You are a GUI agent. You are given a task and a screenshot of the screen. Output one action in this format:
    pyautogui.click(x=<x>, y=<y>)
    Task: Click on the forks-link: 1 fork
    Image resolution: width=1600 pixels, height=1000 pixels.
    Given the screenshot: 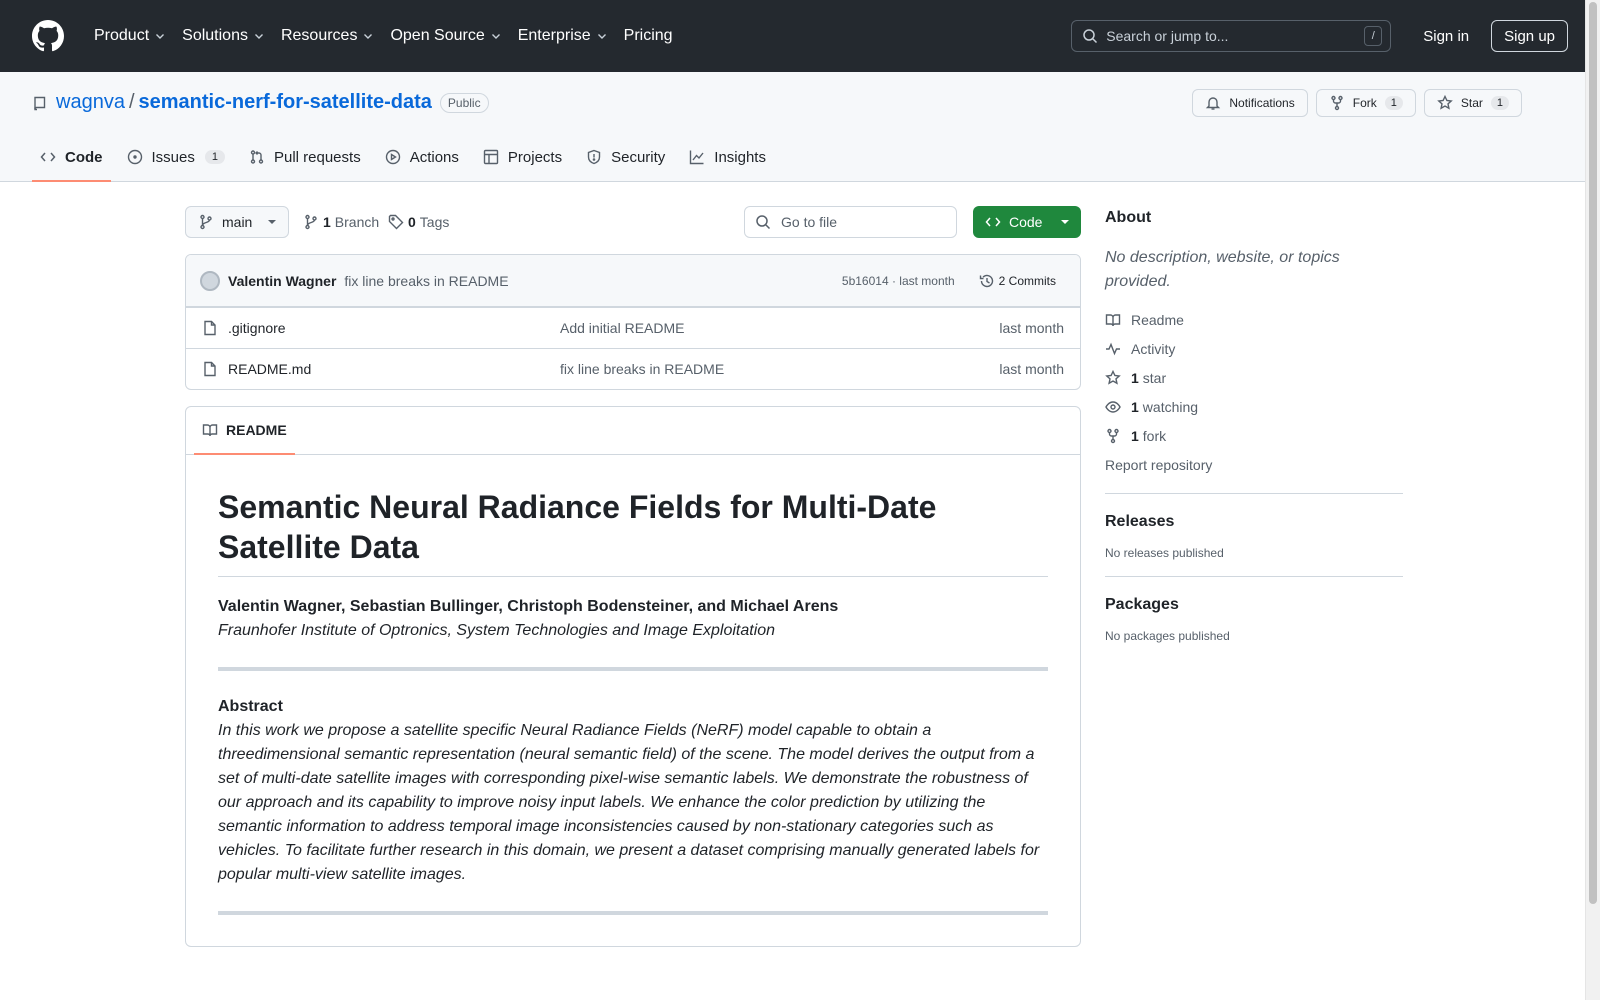 What is the action you would take?
    pyautogui.click(x=1254, y=436)
    